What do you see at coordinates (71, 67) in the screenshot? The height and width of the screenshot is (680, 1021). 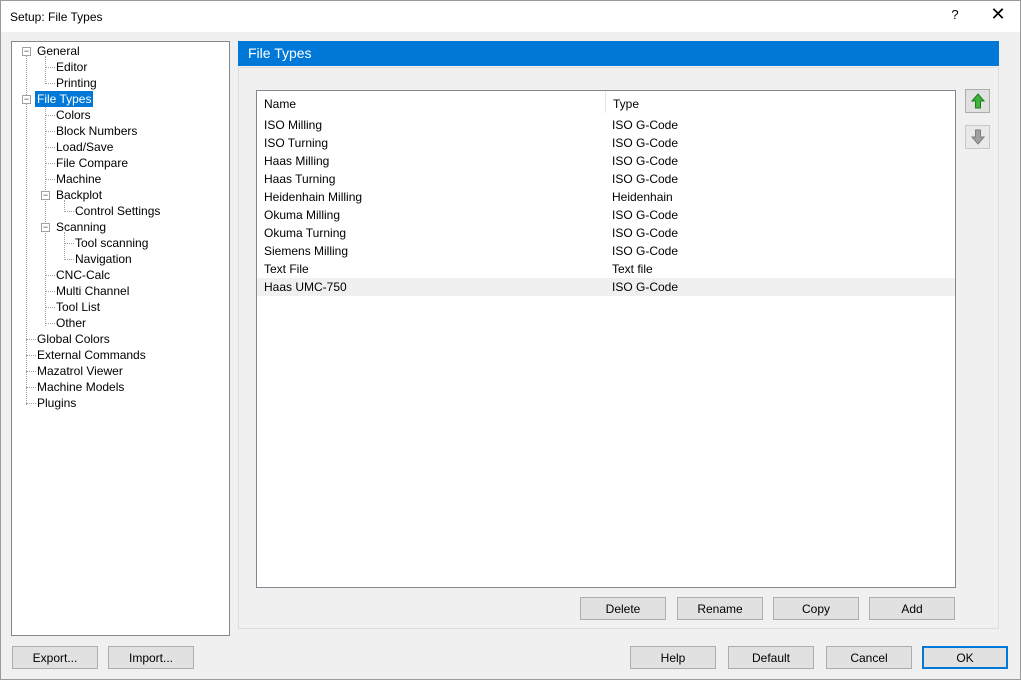 I see `tree-item-editor: Editor` at bounding box center [71, 67].